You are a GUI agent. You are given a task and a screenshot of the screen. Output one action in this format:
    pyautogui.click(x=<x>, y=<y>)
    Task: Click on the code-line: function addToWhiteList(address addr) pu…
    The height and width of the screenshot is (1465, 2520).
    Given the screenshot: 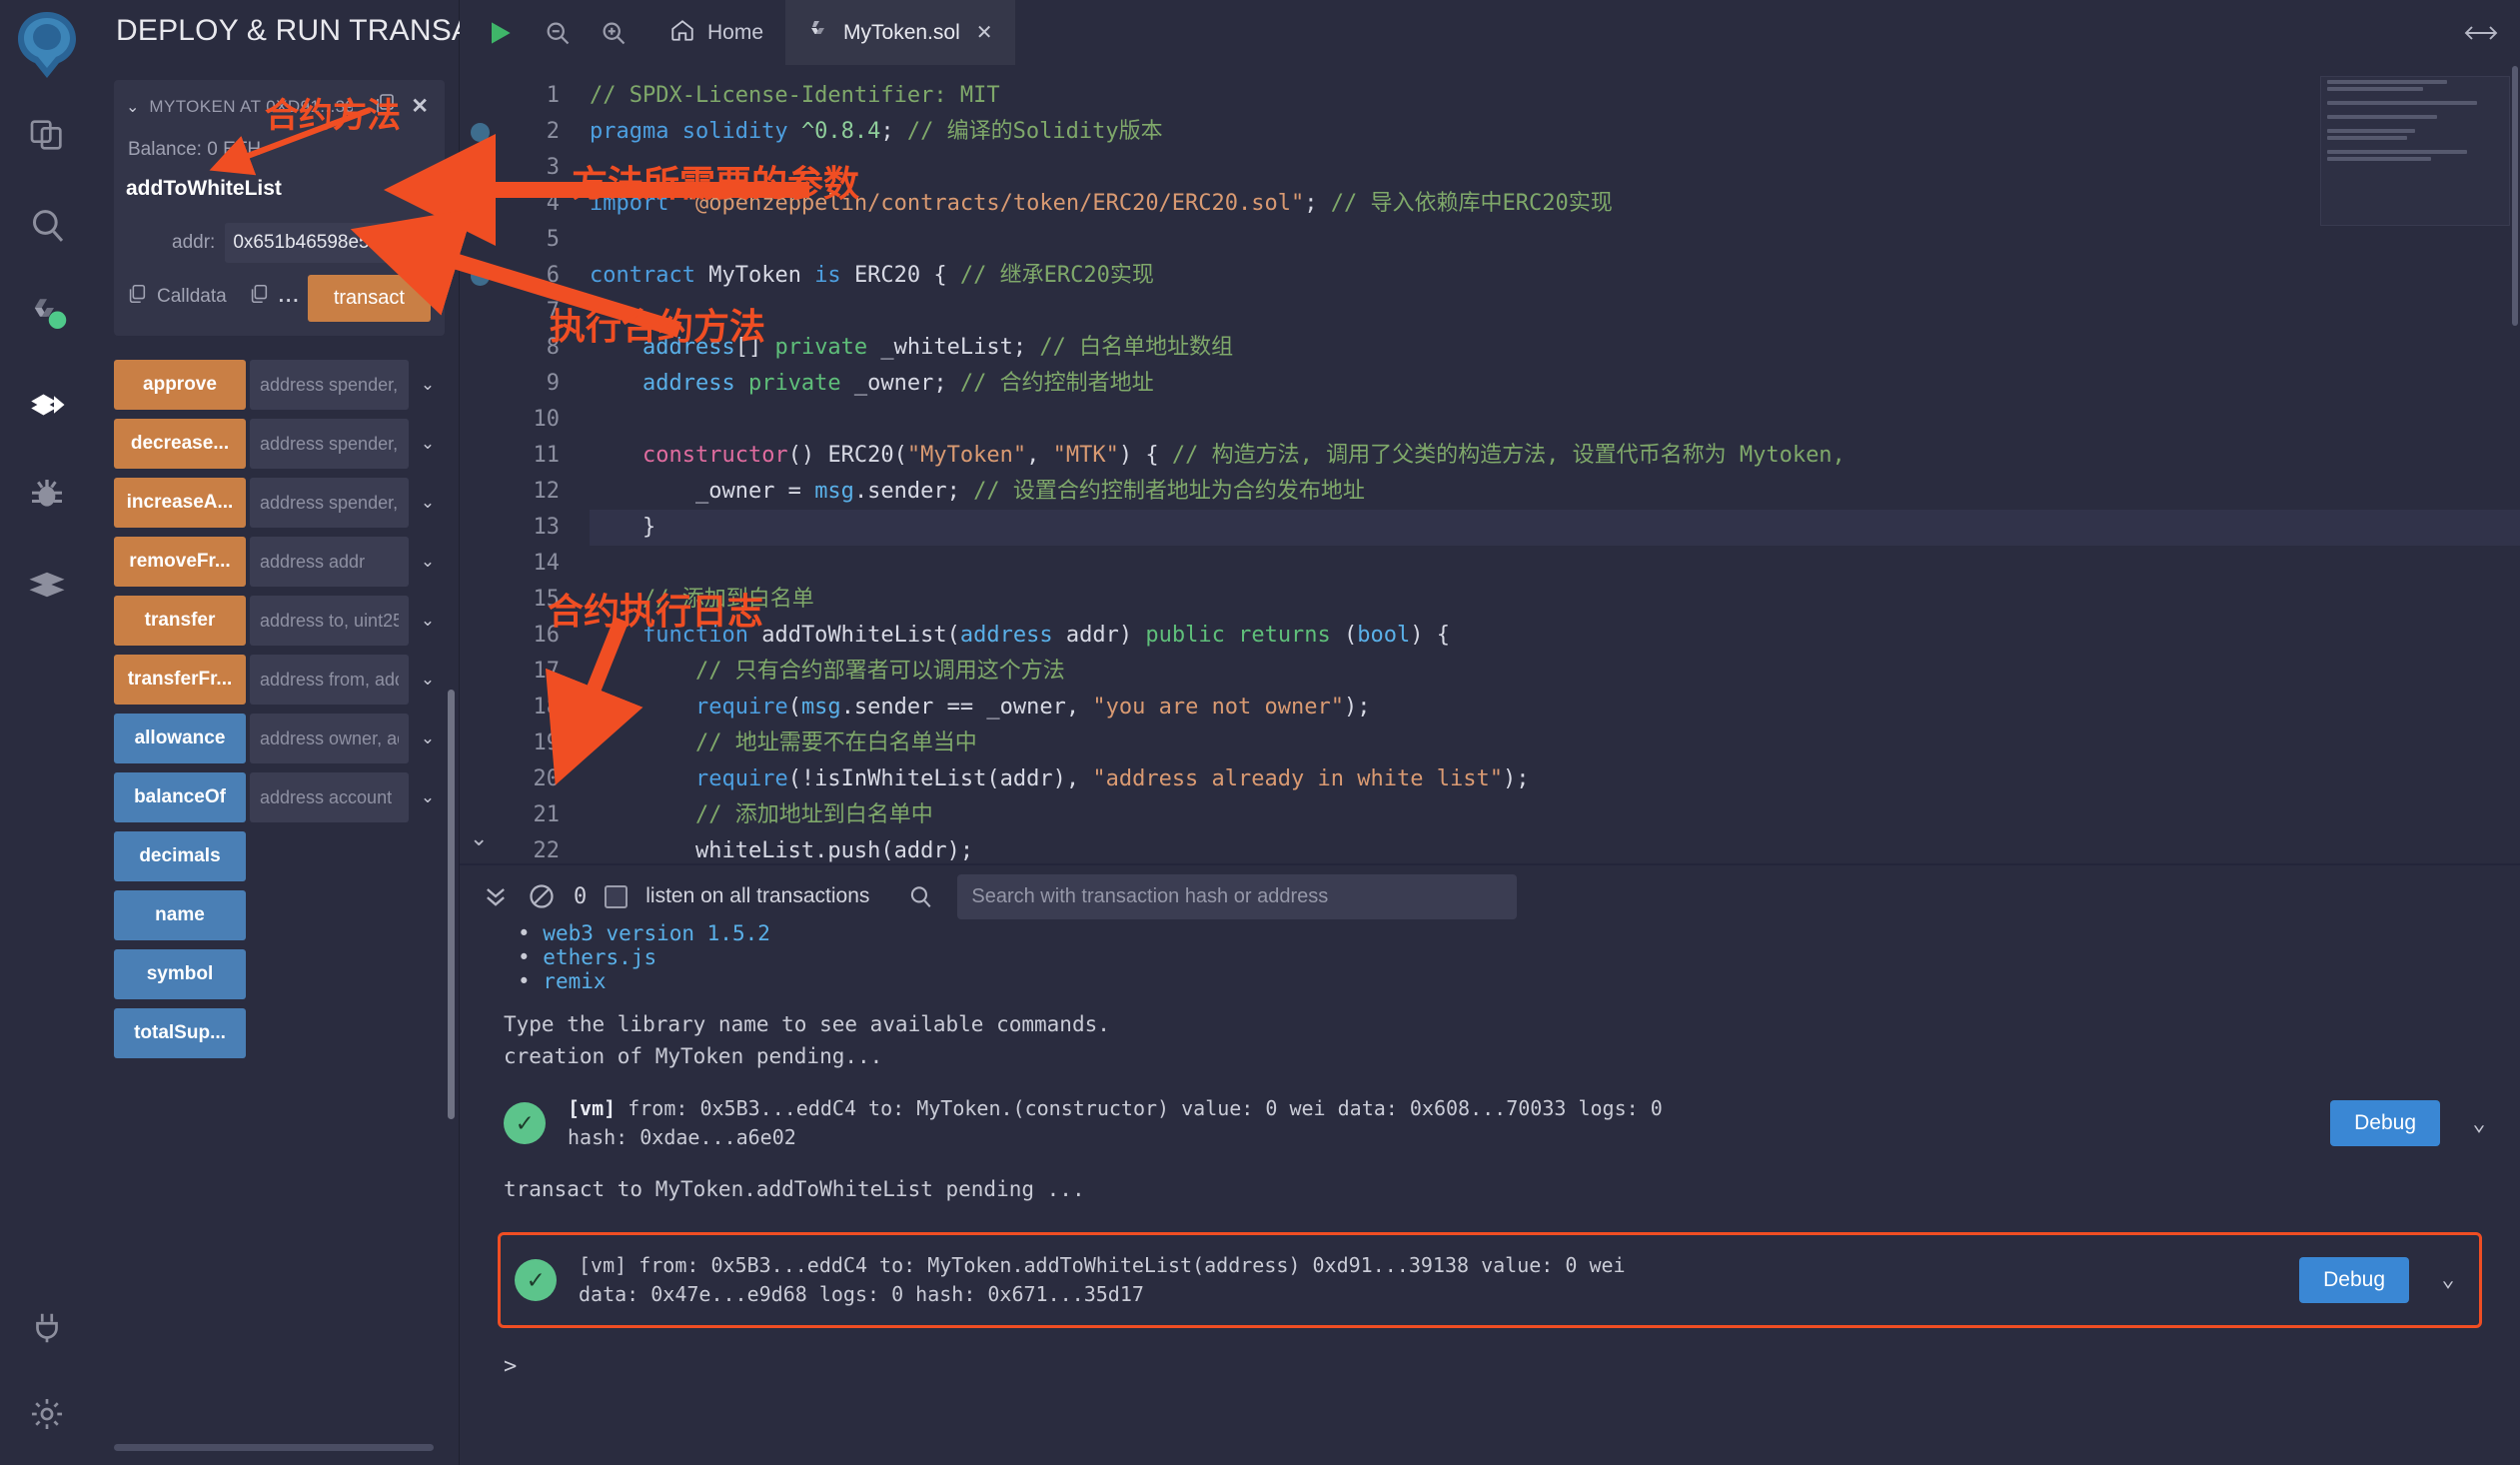 What is the action you would take?
    pyautogui.click(x=1555, y=636)
    